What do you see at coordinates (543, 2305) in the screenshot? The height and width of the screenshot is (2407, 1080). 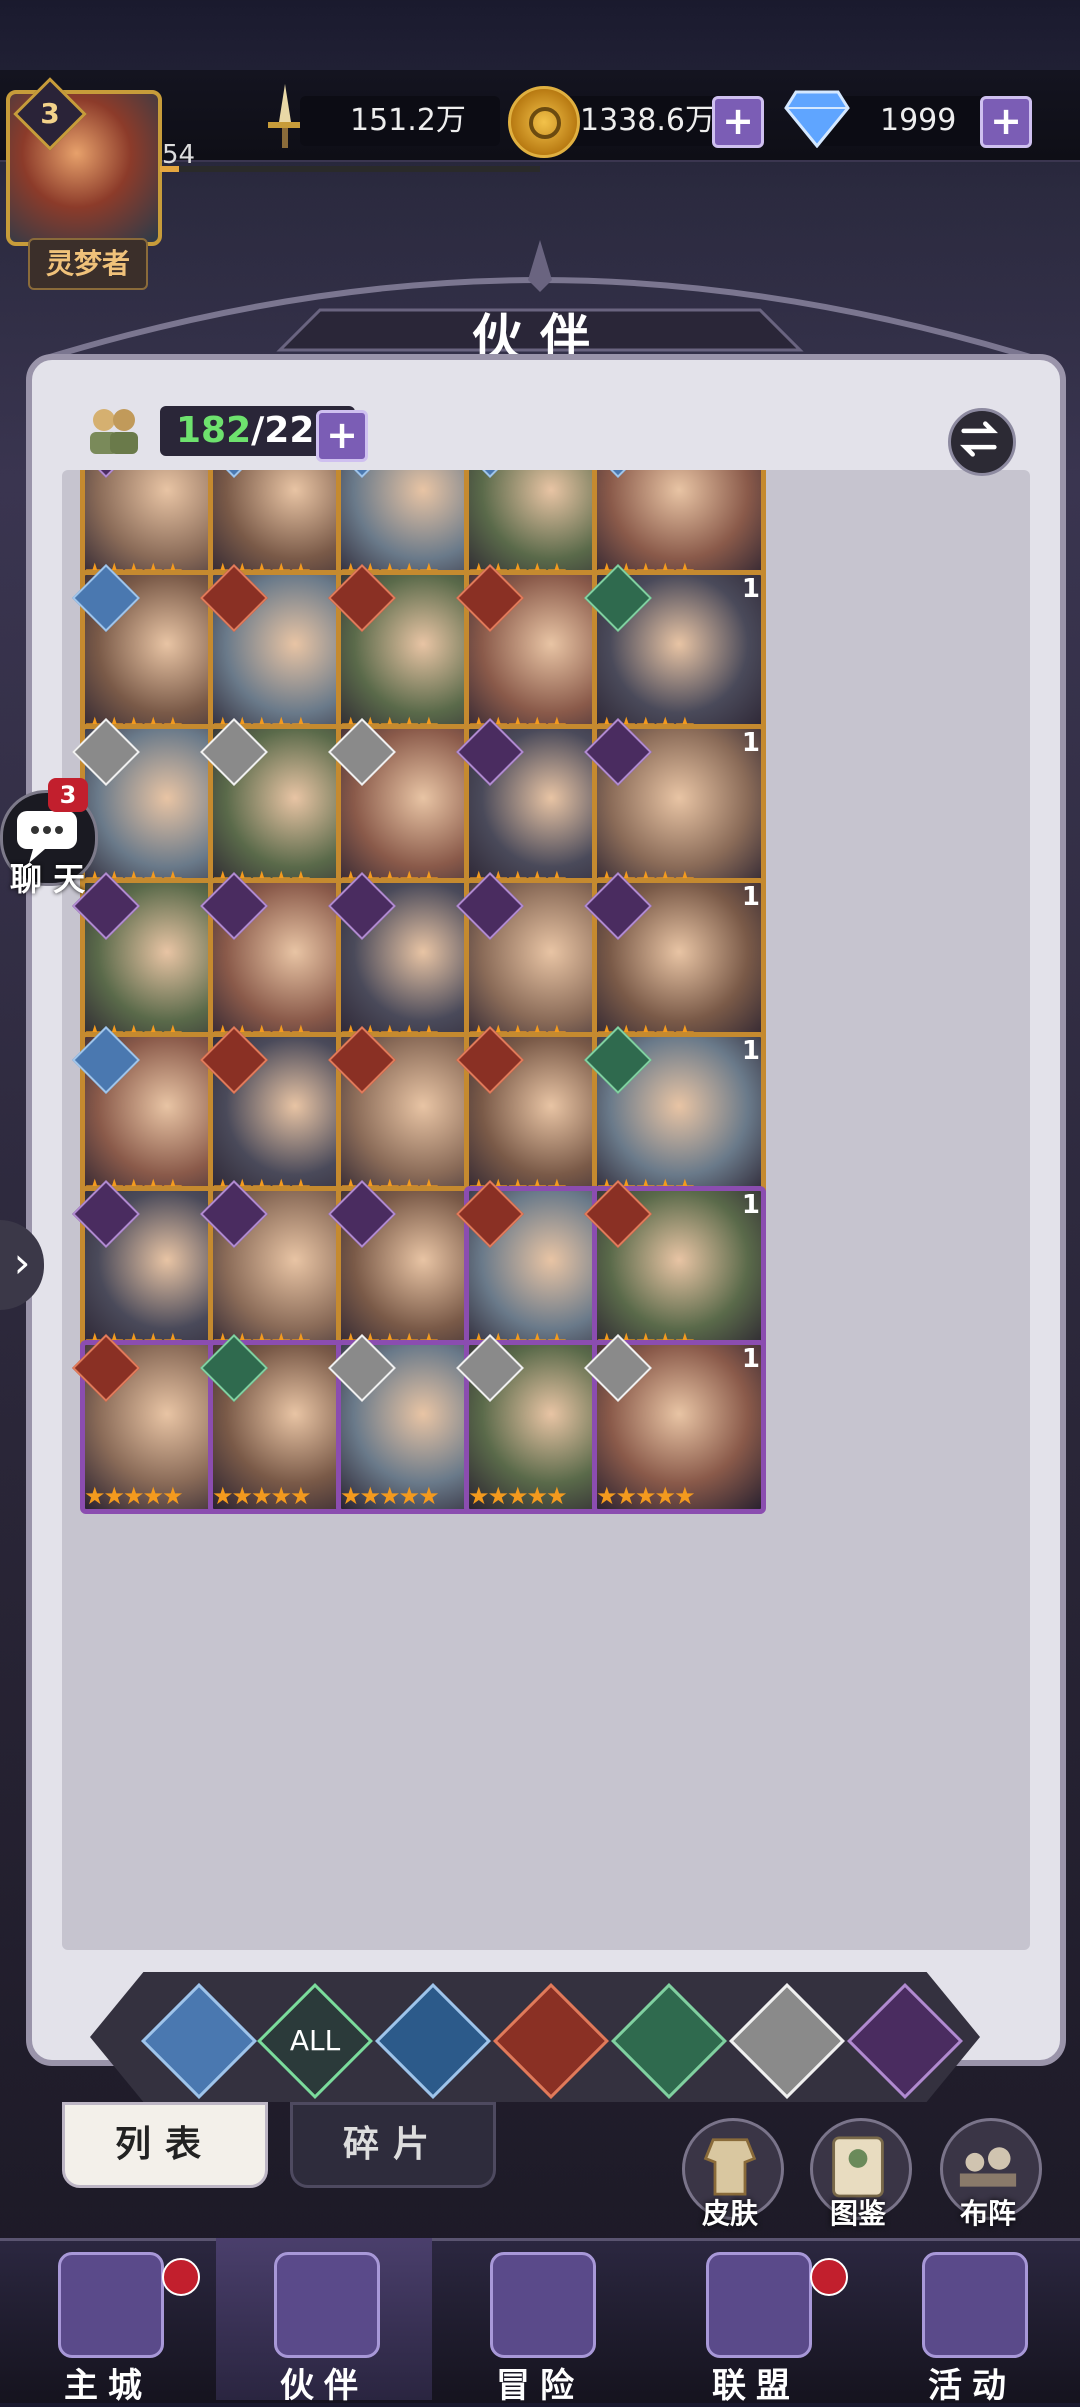 I see `compass-icon` at bounding box center [543, 2305].